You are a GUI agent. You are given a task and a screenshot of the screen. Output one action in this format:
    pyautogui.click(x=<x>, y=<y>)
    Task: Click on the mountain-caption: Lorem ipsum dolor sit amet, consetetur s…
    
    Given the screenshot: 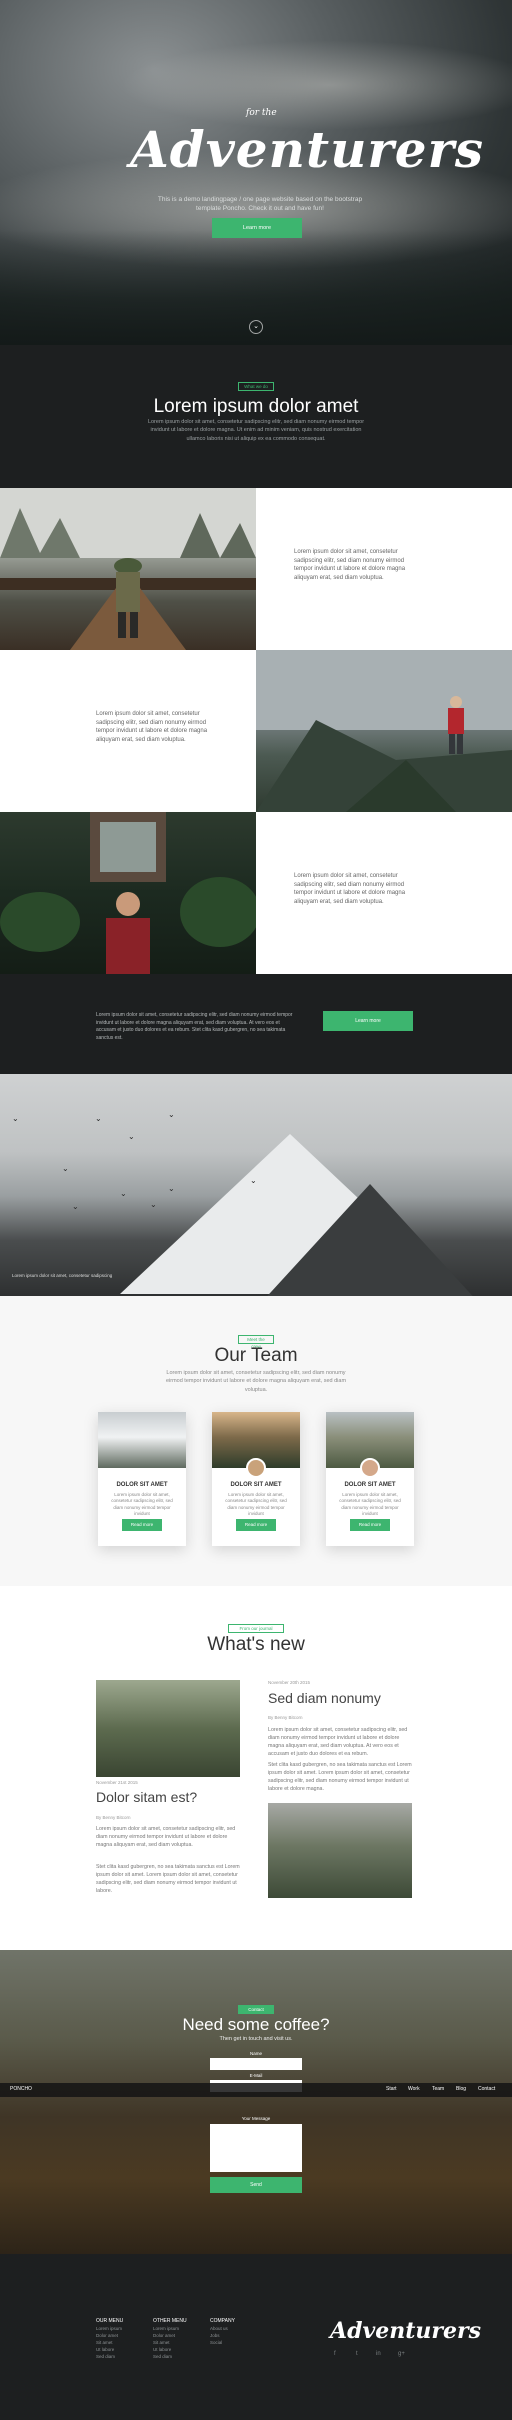 What is the action you would take?
    pyautogui.click(x=62, y=1275)
    